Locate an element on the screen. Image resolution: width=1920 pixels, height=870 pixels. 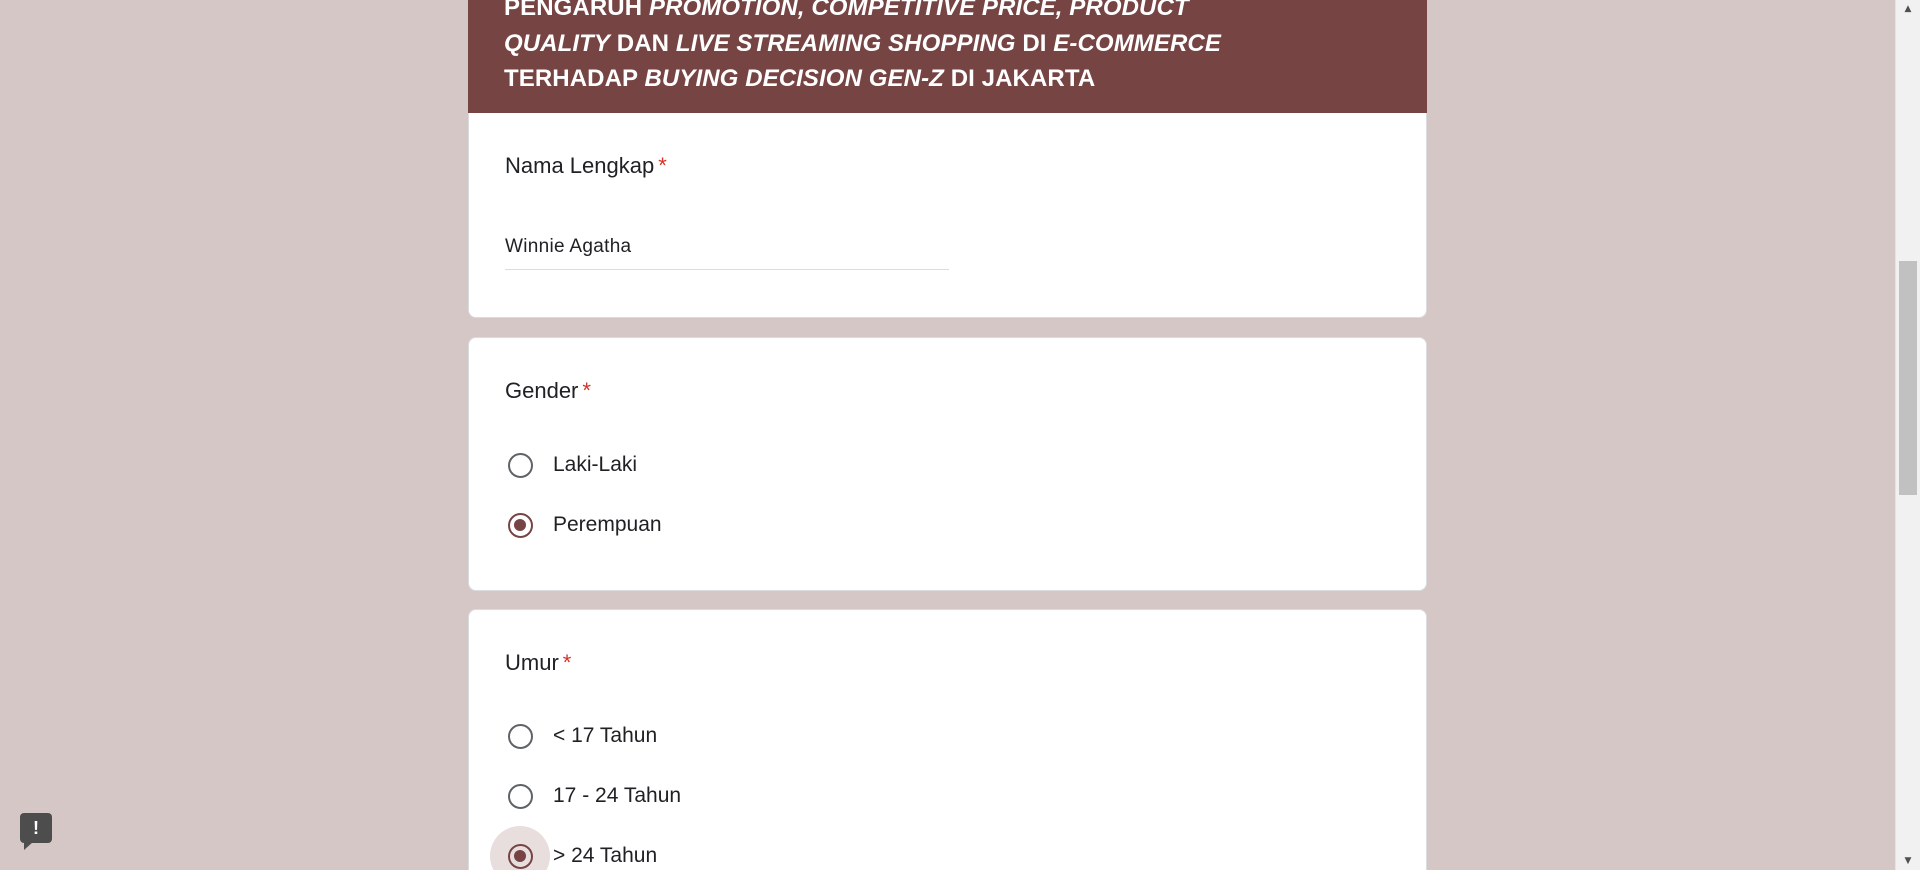
full-name-input: Winnie Agatha is located at coordinates (727, 247).